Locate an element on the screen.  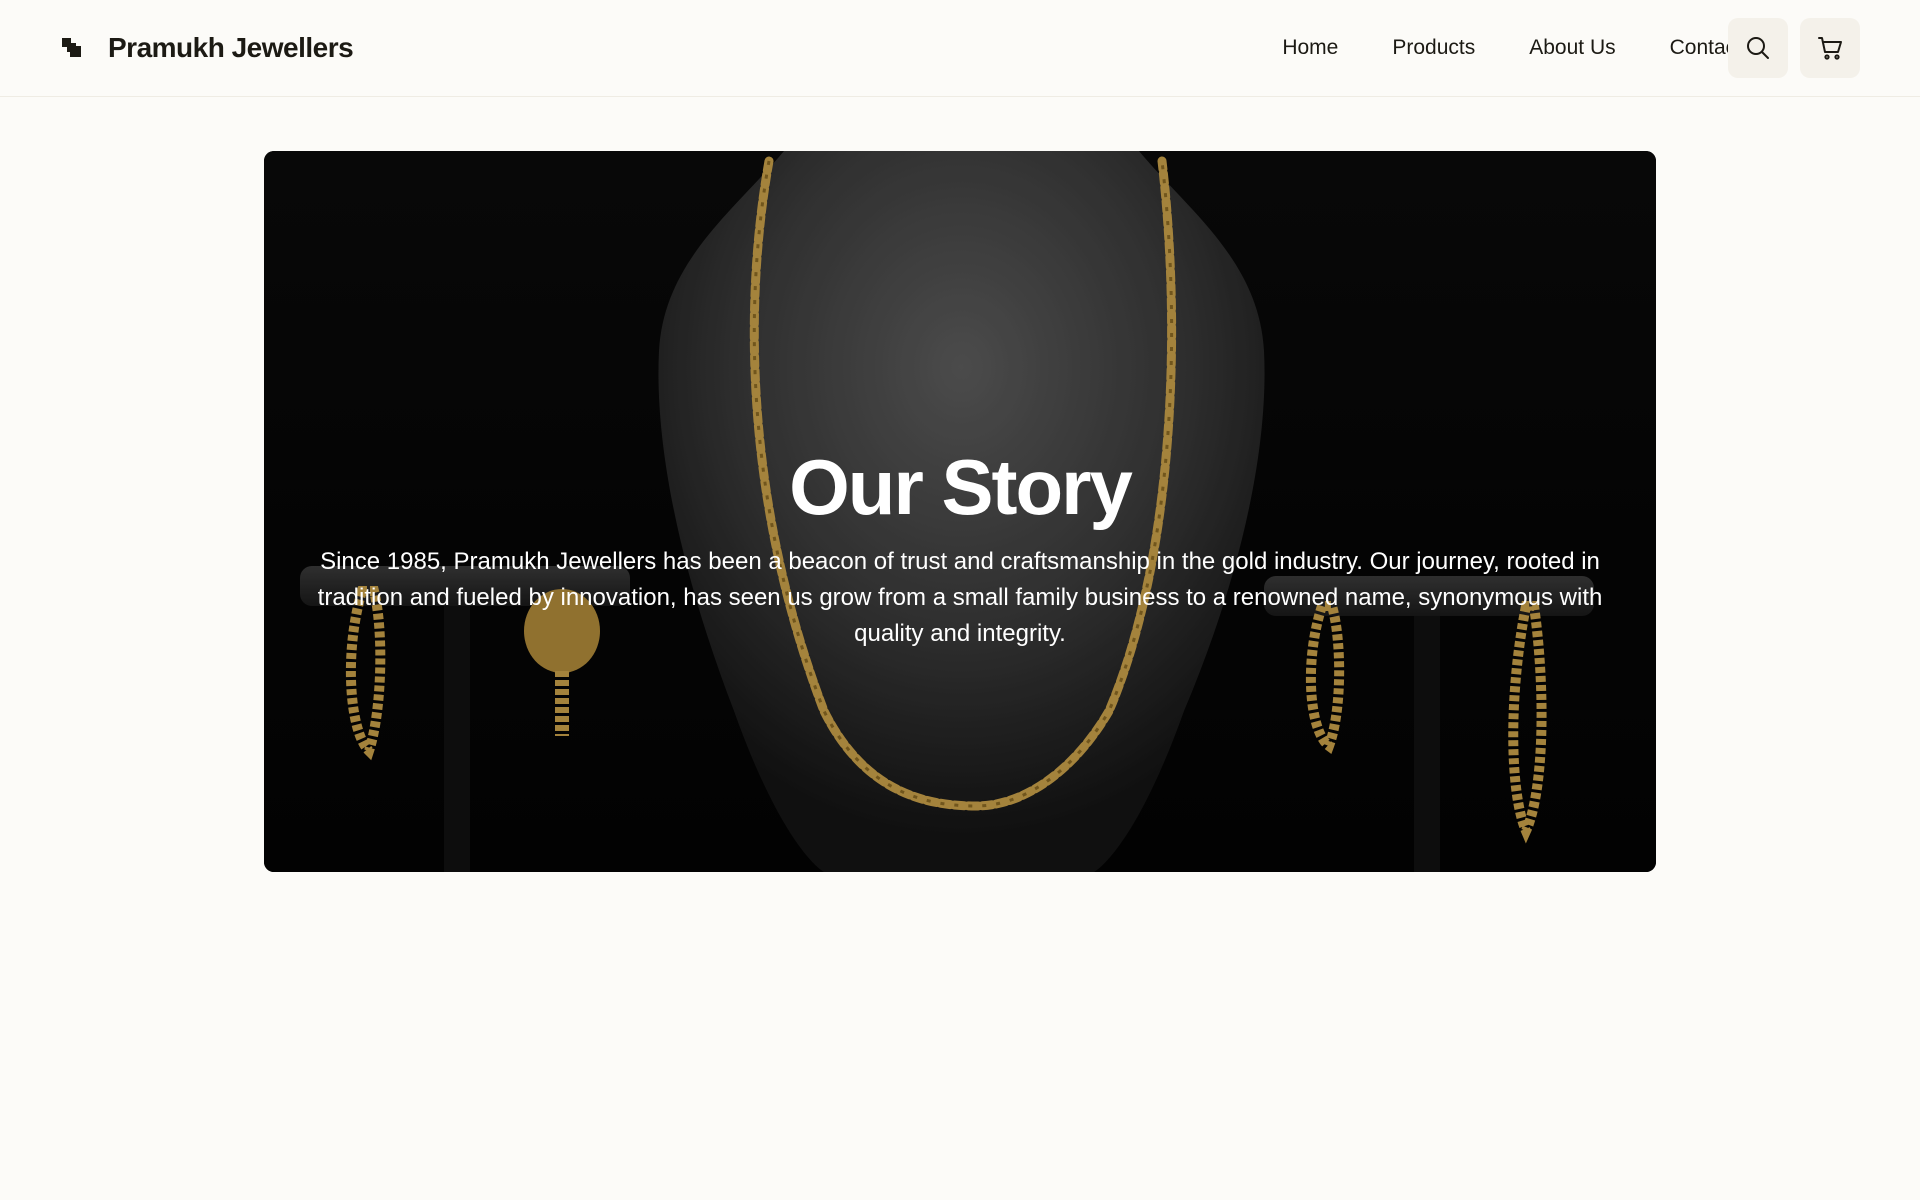
nav-about-link: About Us is located at coordinates (1572, 48).